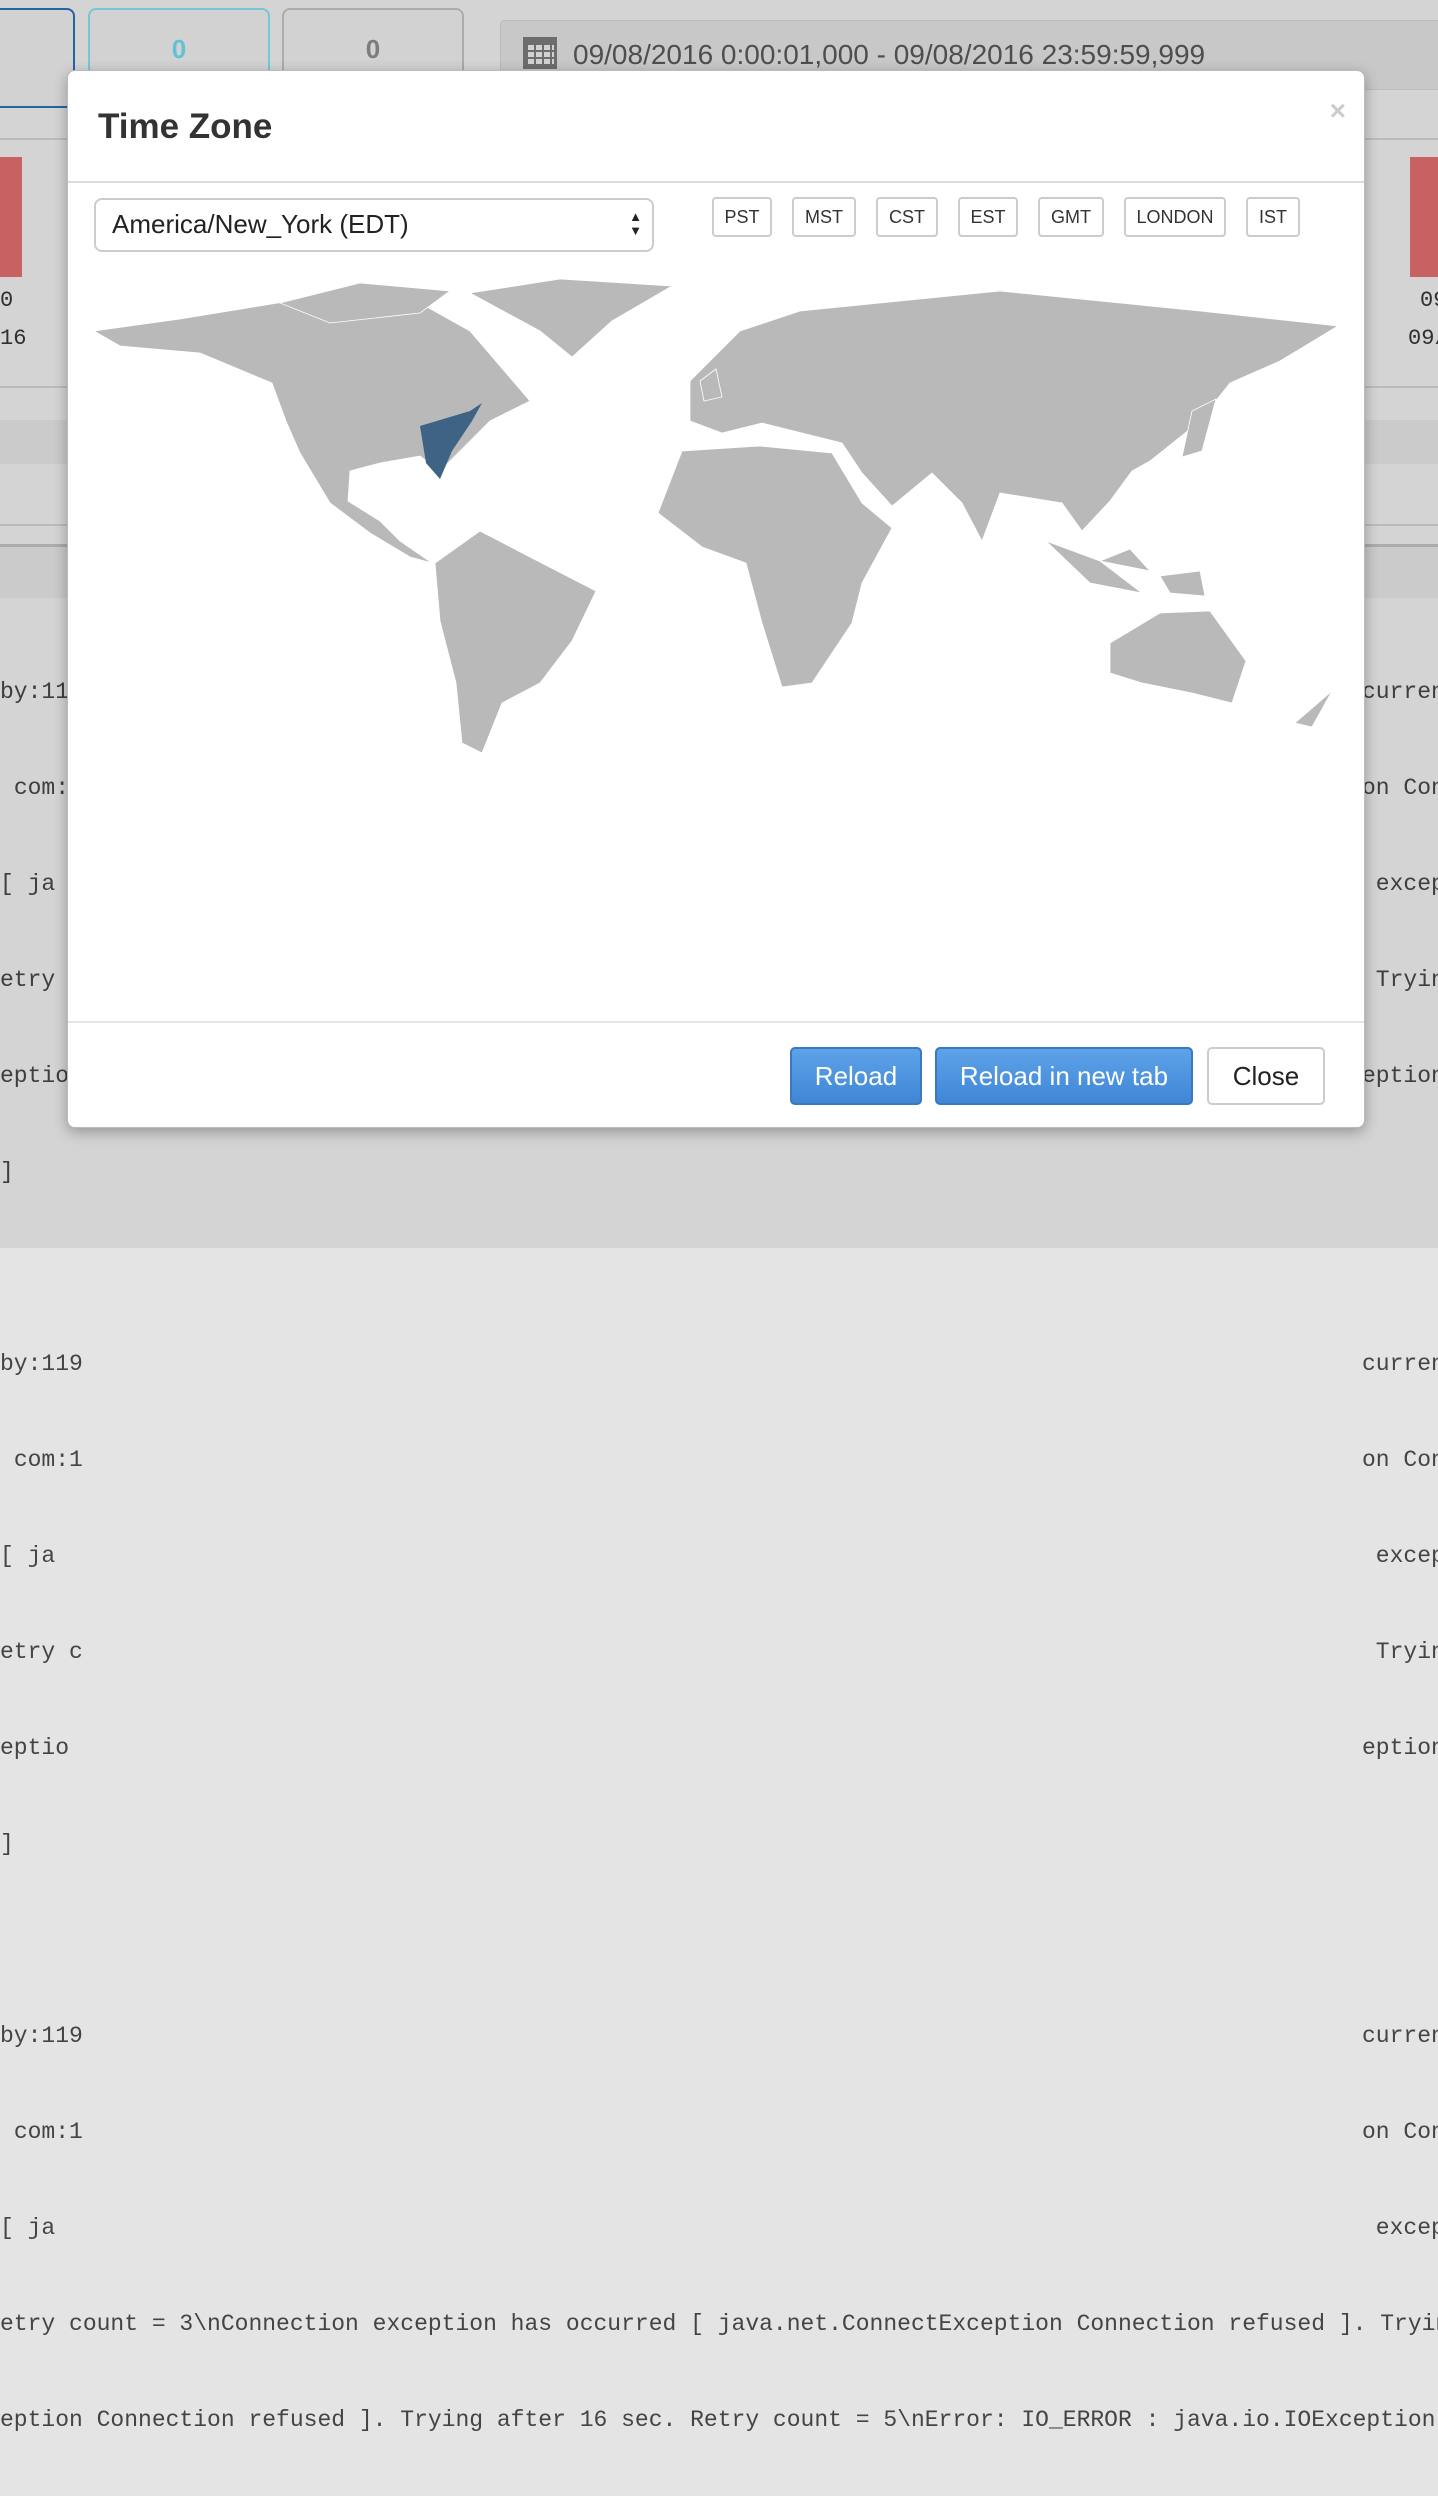 The width and height of the screenshot is (1438, 2496). What do you see at coordinates (1313, 709) in the screenshot?
I see `map-new-zealand` at bounding box center [1313, 709].